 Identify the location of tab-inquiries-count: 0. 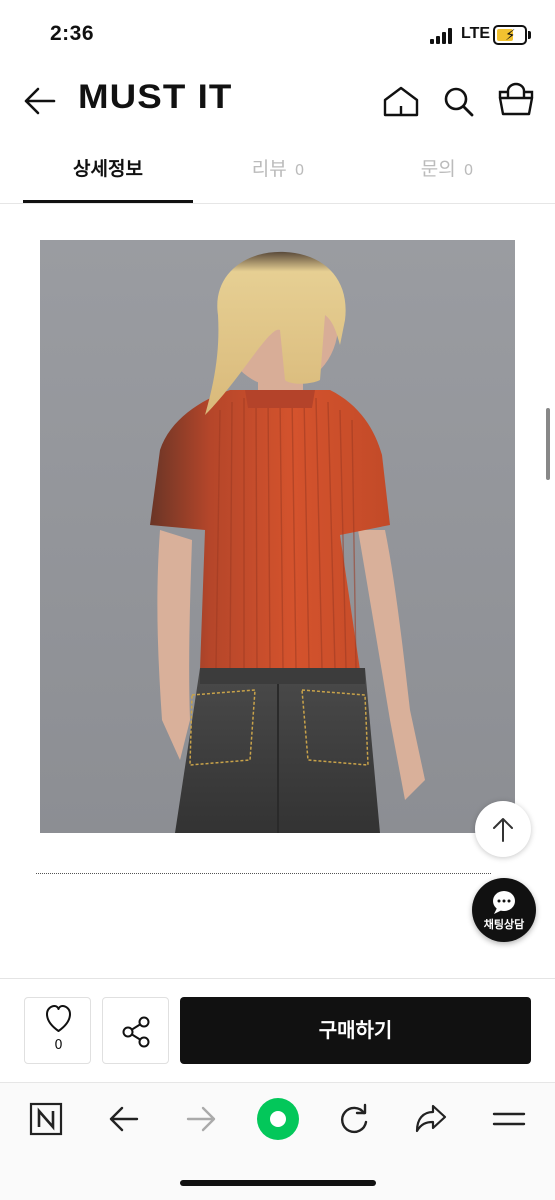
(468, 170).